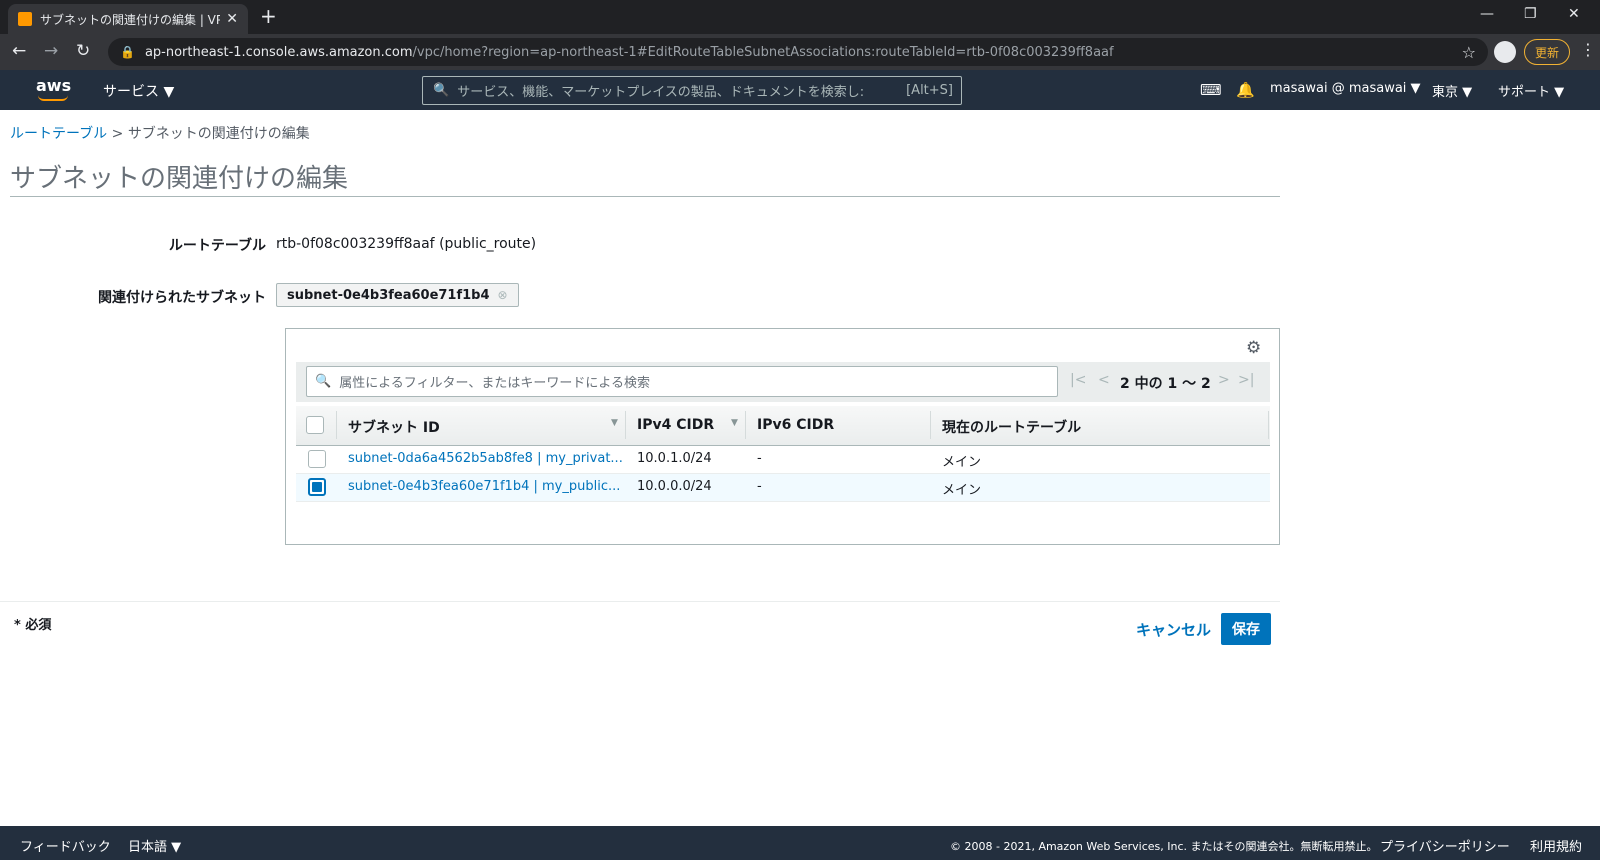 Image resolution: width=1600 pixels, height=860 pixels. What do you see at coordinates (317, 459) in the screenshot?
I see `row-checkbox` at bounding box center [317, 459].